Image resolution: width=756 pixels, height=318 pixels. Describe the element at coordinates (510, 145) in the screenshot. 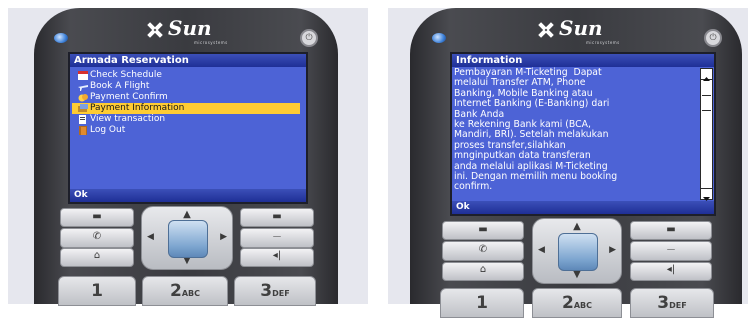

I see `info-line: proses transfer,silahkan` at that location.